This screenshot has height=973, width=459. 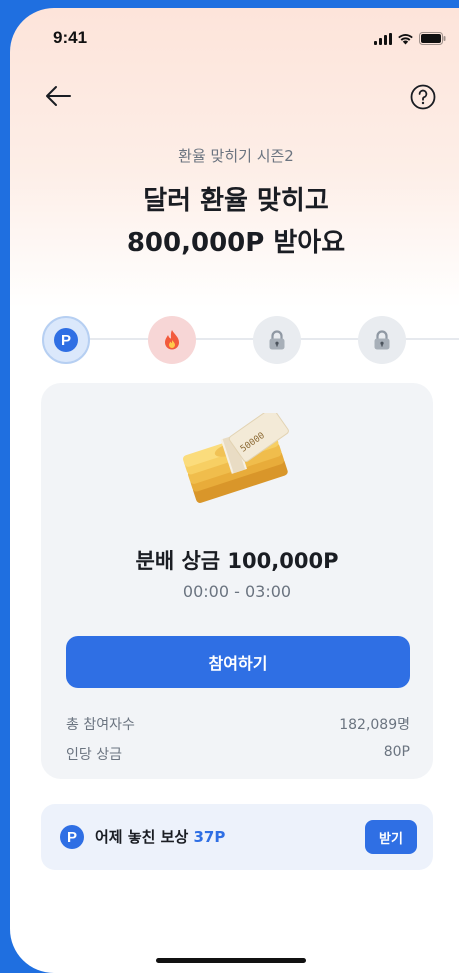 What do you see at coordinates (231, 960) in the screenshot?
I see `home-indicator` at bounding box center [231, 960].